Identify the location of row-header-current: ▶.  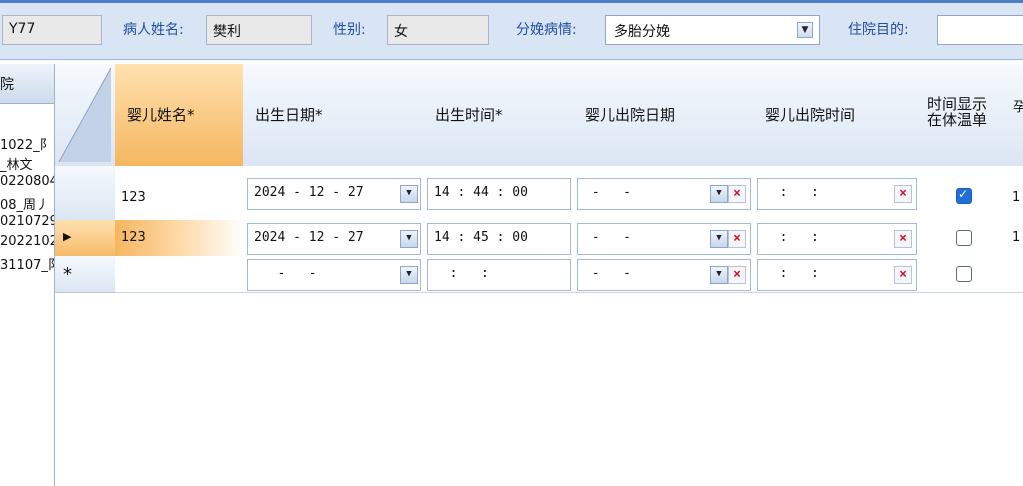
(85, 238).